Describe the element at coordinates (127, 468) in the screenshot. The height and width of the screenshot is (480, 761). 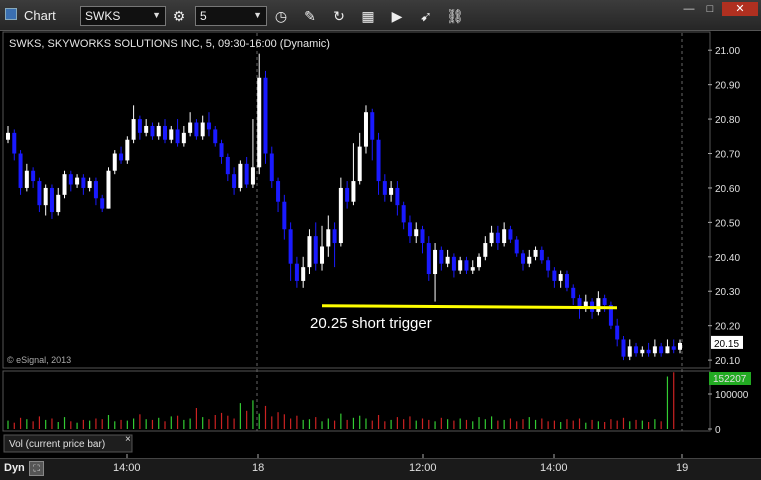
I see `time-tick-label: 14:00` at that location.